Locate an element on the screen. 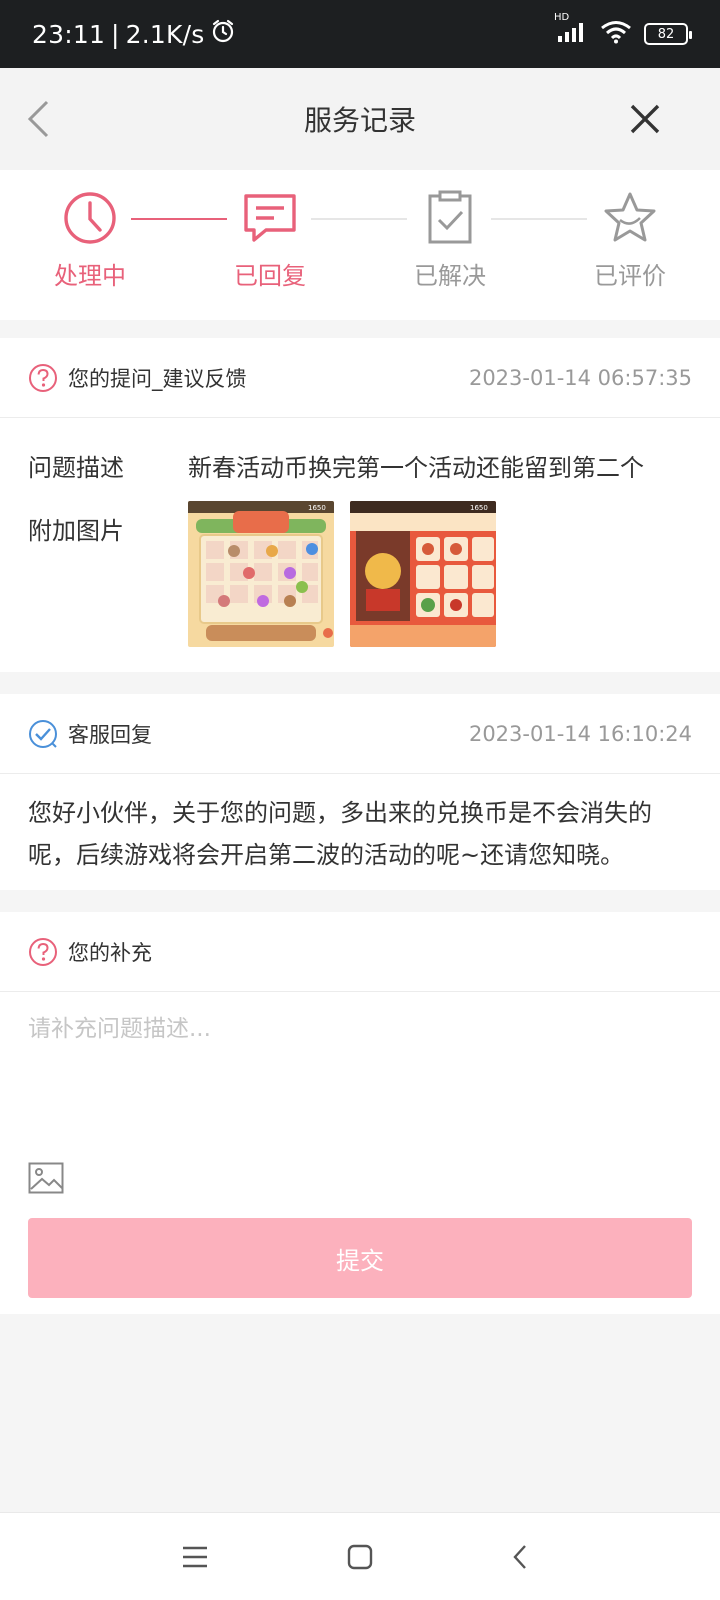 The height and width of the screenshot is (1600, 720). step-label: 已回复 is located at coordinates (270, 276).